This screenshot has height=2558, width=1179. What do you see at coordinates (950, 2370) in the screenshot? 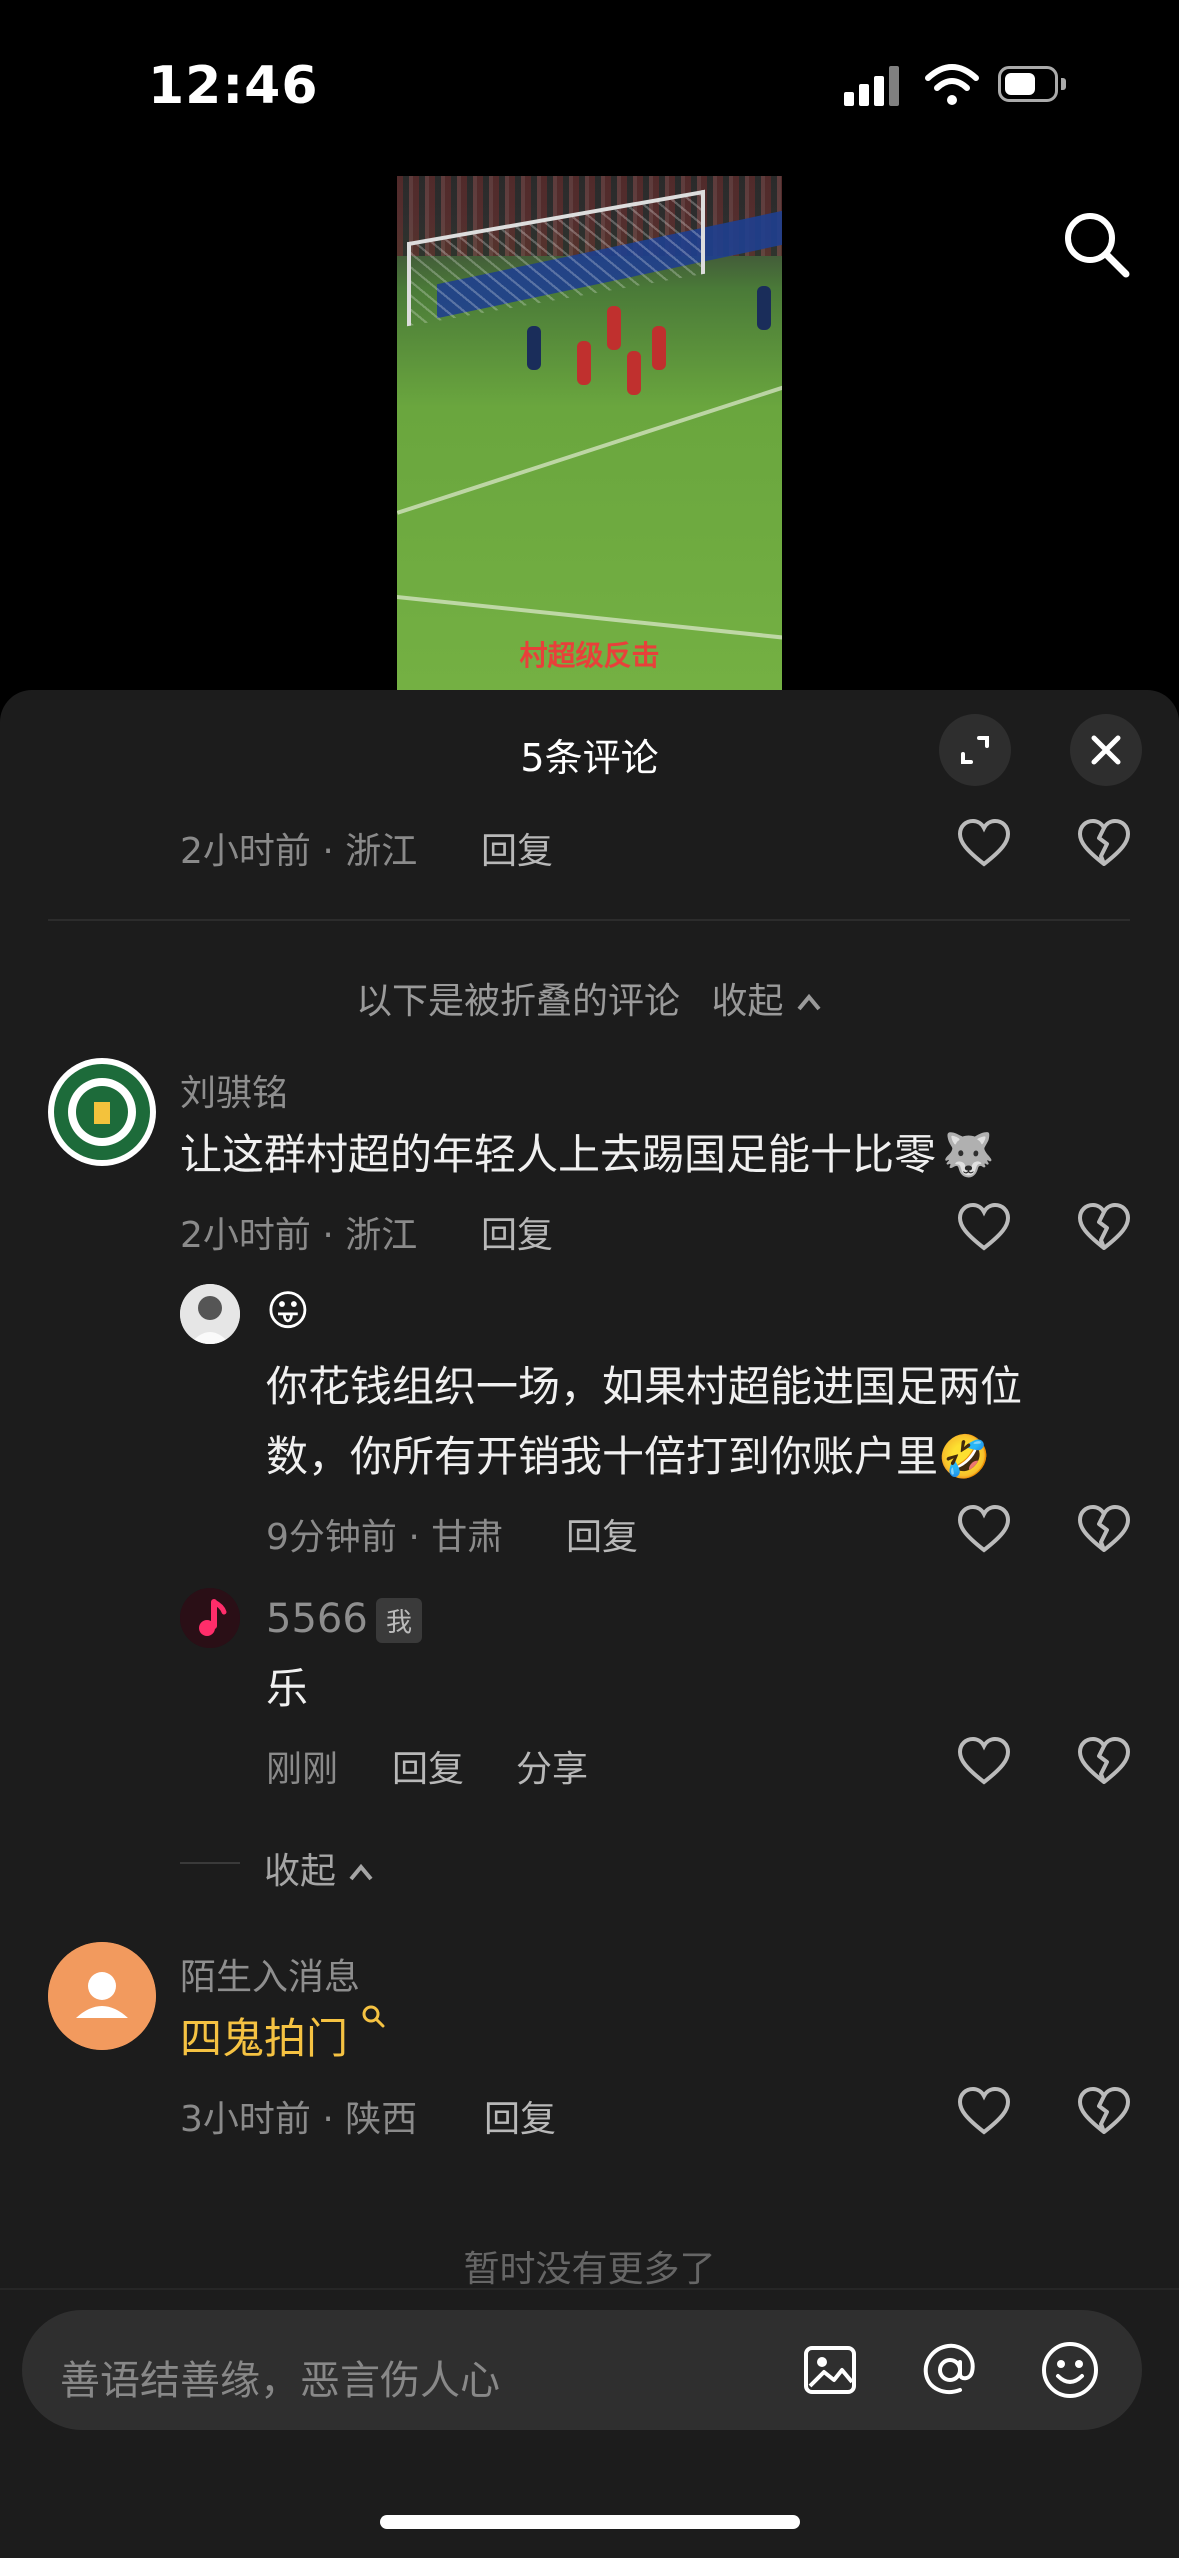
I see `mention-icon` at bounding box center [950, 2370].